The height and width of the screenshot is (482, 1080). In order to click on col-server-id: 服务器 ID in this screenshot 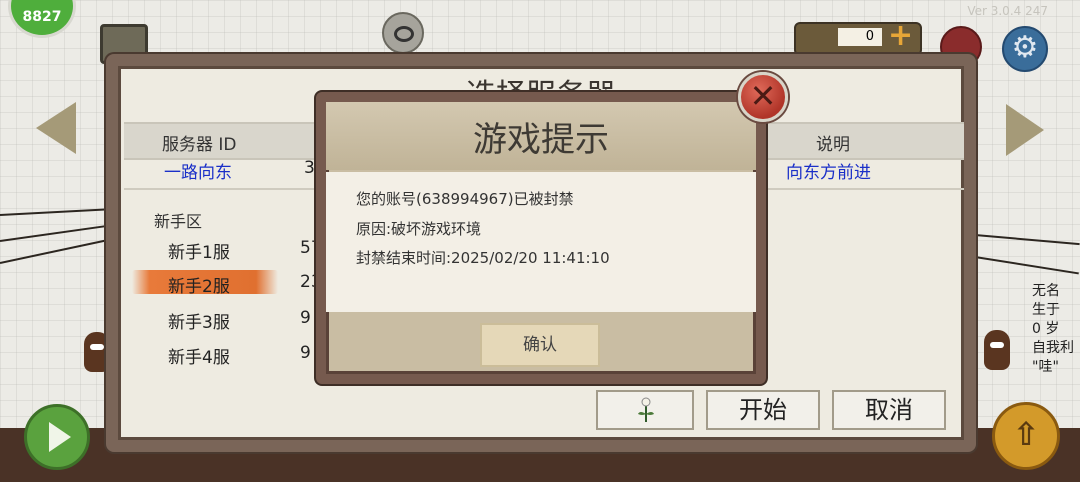, I will do `click(199, 145)`.